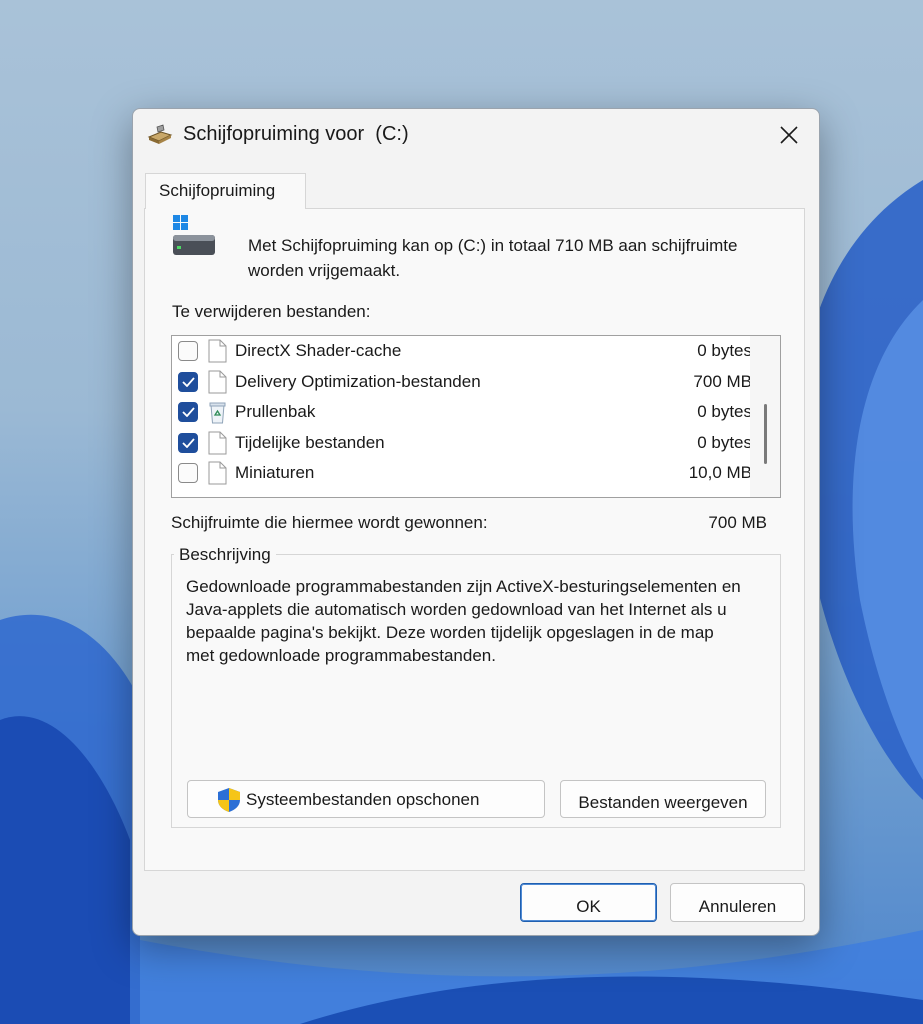  Describe the element at coordinates (225, 191) in the screenshot. I see `tab-disk-cleanup: Schijfopruiming` at that location.